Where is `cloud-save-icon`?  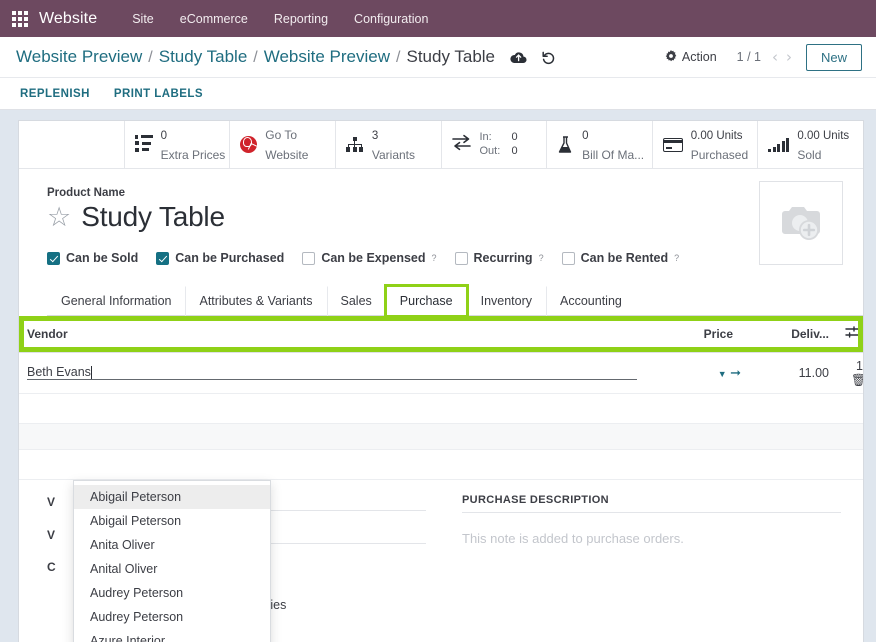
cloud-save-icon is located at coordinates (518, 57).